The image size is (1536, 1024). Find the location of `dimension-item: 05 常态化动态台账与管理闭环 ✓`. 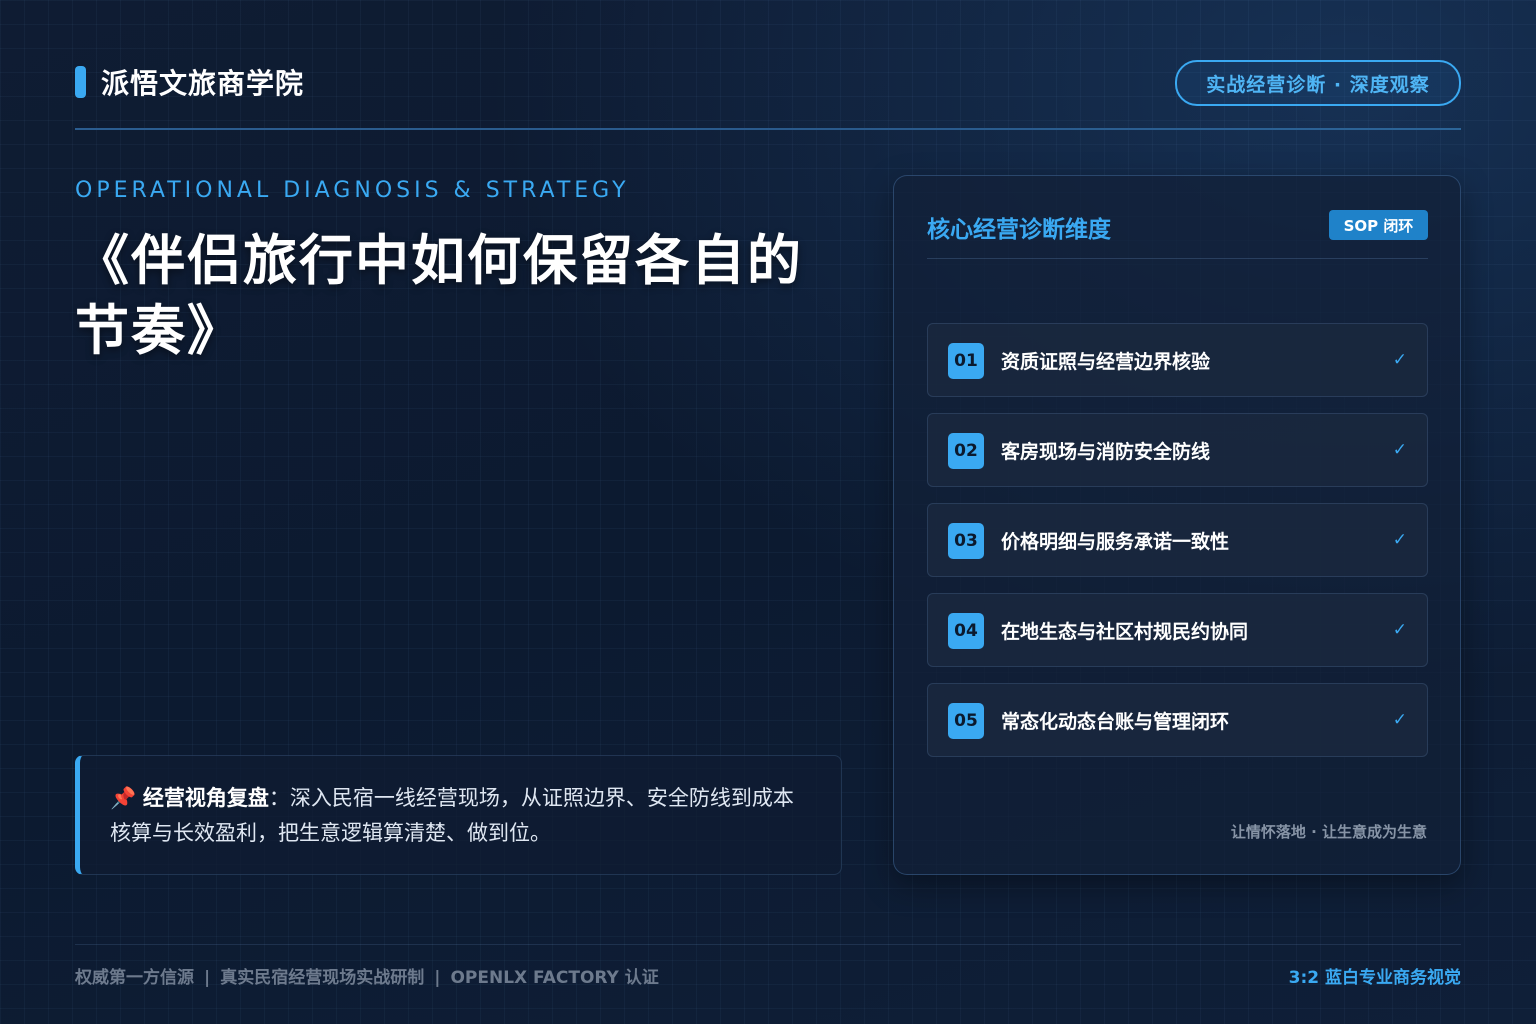

dimension-item: 05 常态化动态台账与管理闭环 ✓ is located at coordinates (1177, 720).